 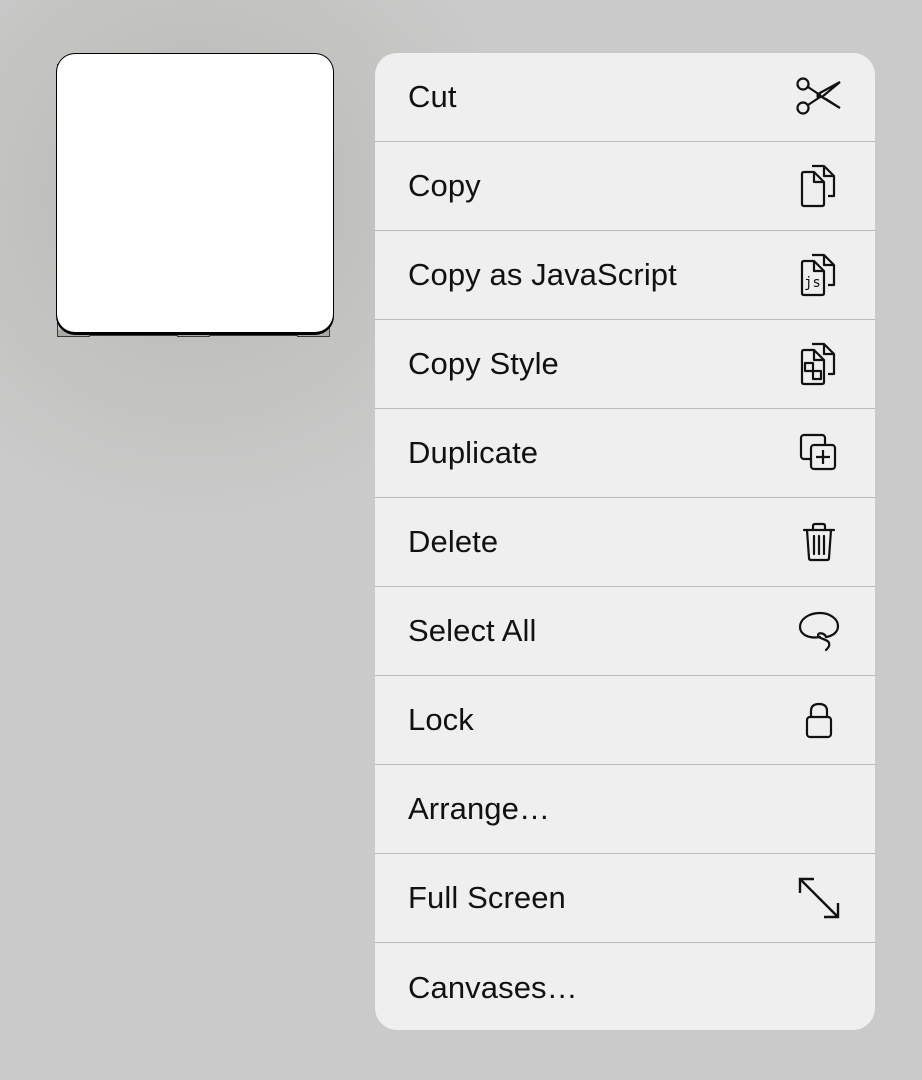 What do you see at coordinates (432, 96) in the screenshot?
I see `menu-item-label: Cut` at bounding box center [432, 96].